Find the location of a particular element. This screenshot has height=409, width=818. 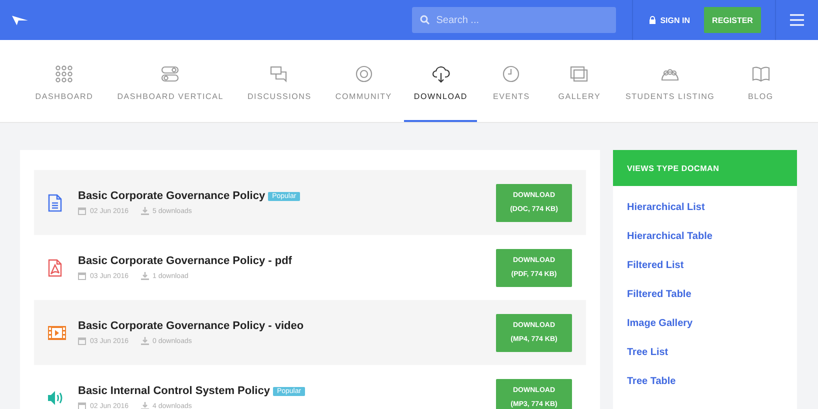

clock-icon is located at coordinates (511, 74).